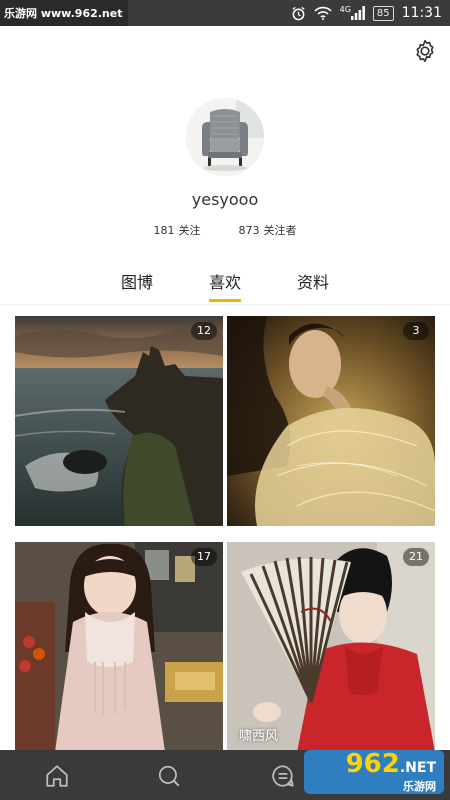  Describe the element at coordinates (225, 230) in the screenshot. I see `follow-stats: 181 关注 873 关注者` at that location.